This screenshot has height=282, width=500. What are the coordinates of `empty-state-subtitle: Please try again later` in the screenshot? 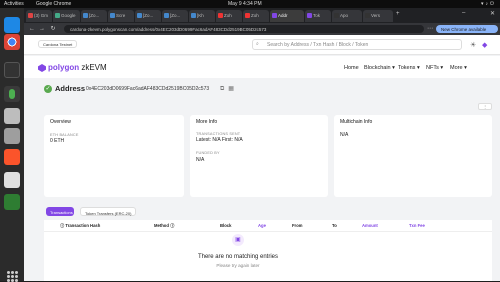 It's located at (238, 265).